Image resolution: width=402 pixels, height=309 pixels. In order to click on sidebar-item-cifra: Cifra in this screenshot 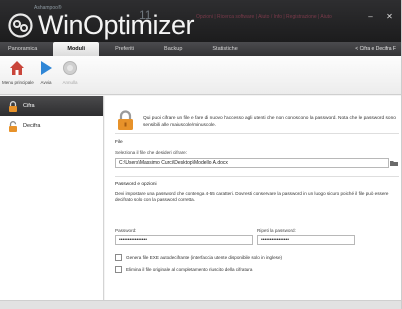, I will do `click(51, 106)`.